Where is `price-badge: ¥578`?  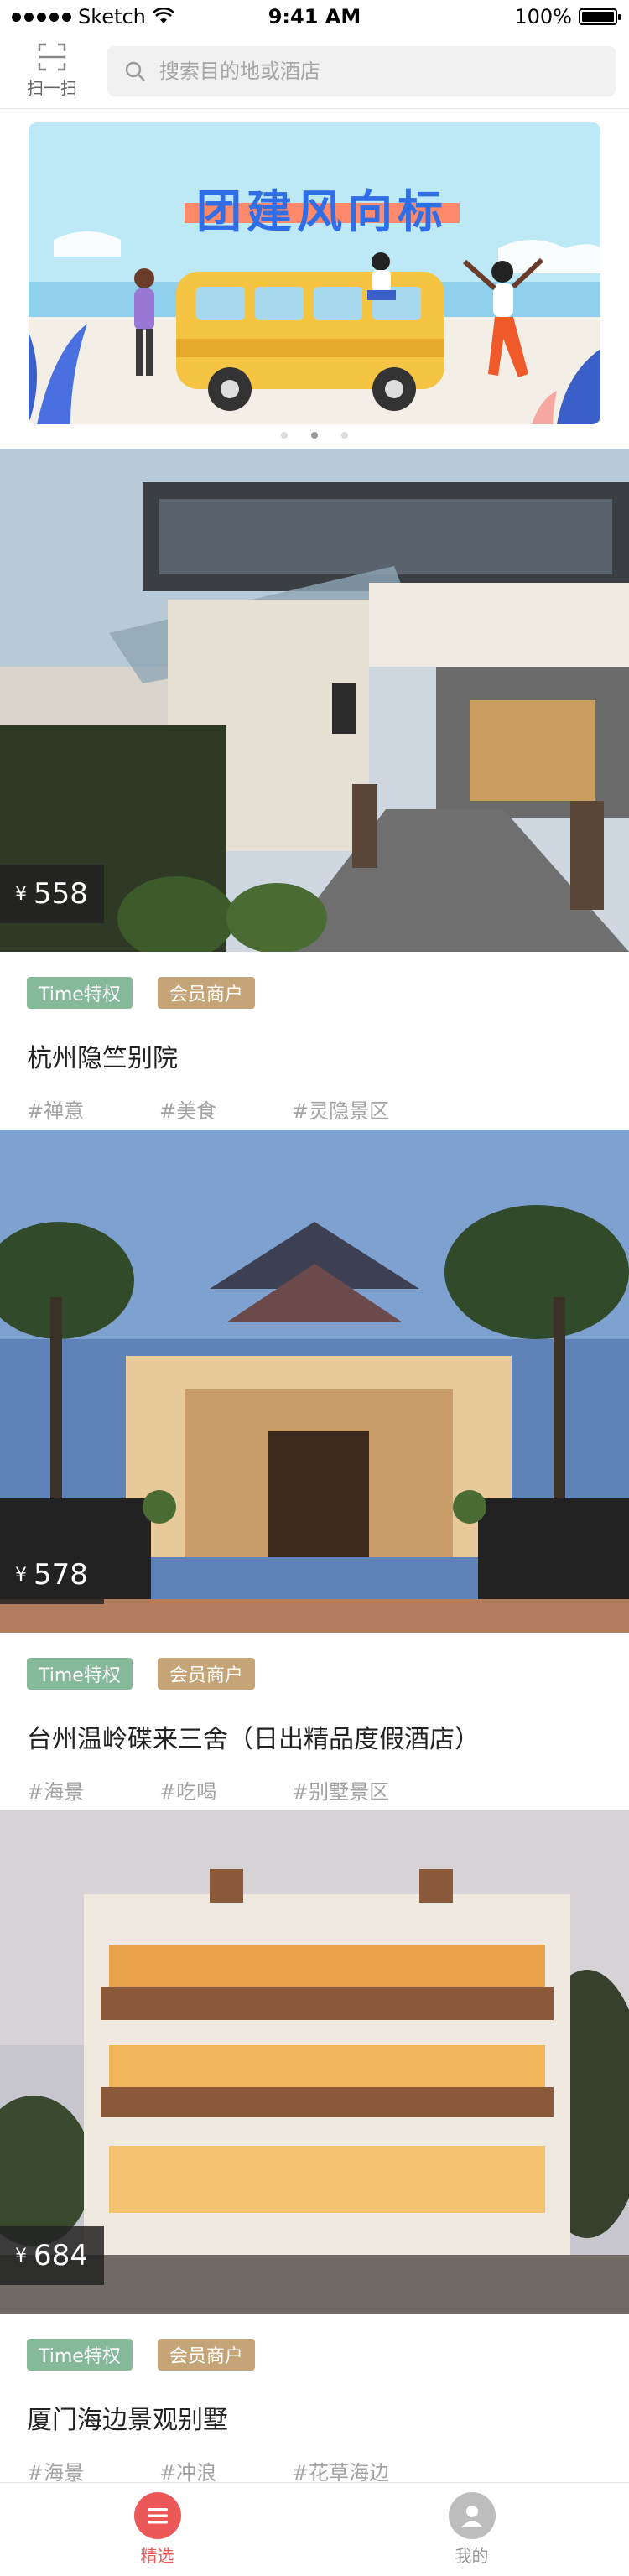 price-badge: ¥578 is located at coordinates (52, 1574).